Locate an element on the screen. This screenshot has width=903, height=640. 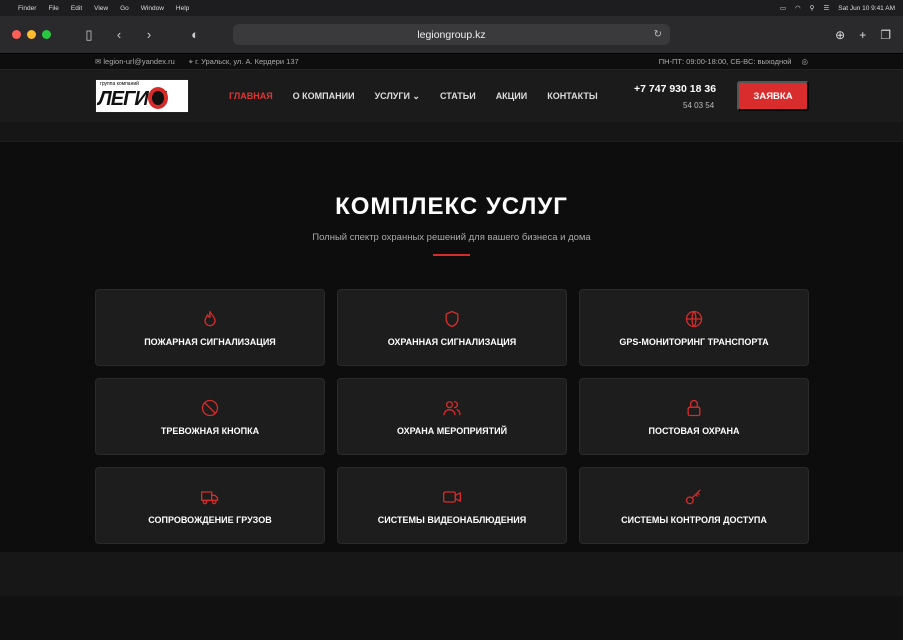
reload-icon: ↻ is located at coordinates (658, 34).